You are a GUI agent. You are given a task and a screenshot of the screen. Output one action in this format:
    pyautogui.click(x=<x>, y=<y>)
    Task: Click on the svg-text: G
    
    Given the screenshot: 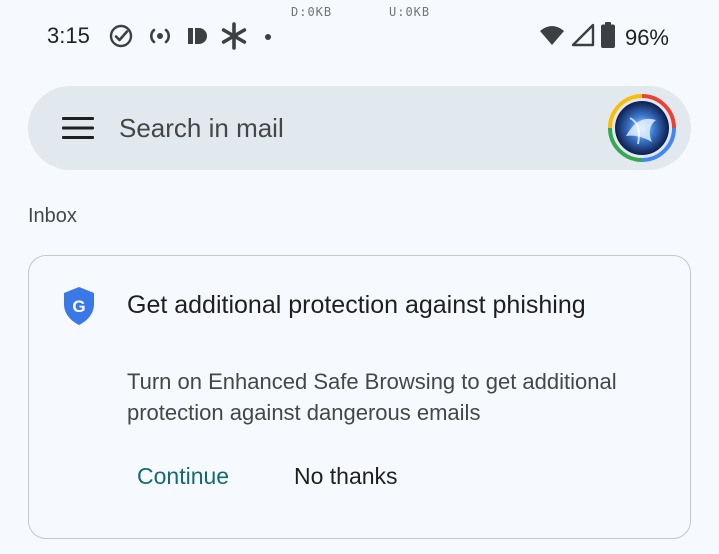 What is the action you would take?
    pyautogui.click(x=78, y=306)
    